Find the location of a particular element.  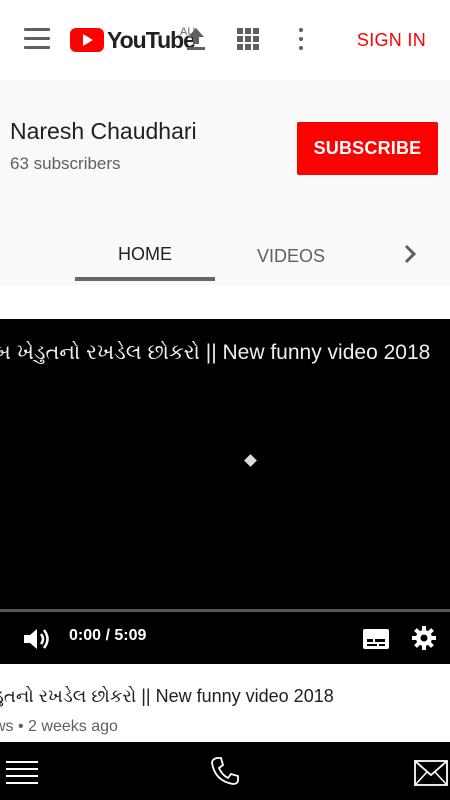

time-display: 0:00 / 5:09 is located at coordinates (108, 635).